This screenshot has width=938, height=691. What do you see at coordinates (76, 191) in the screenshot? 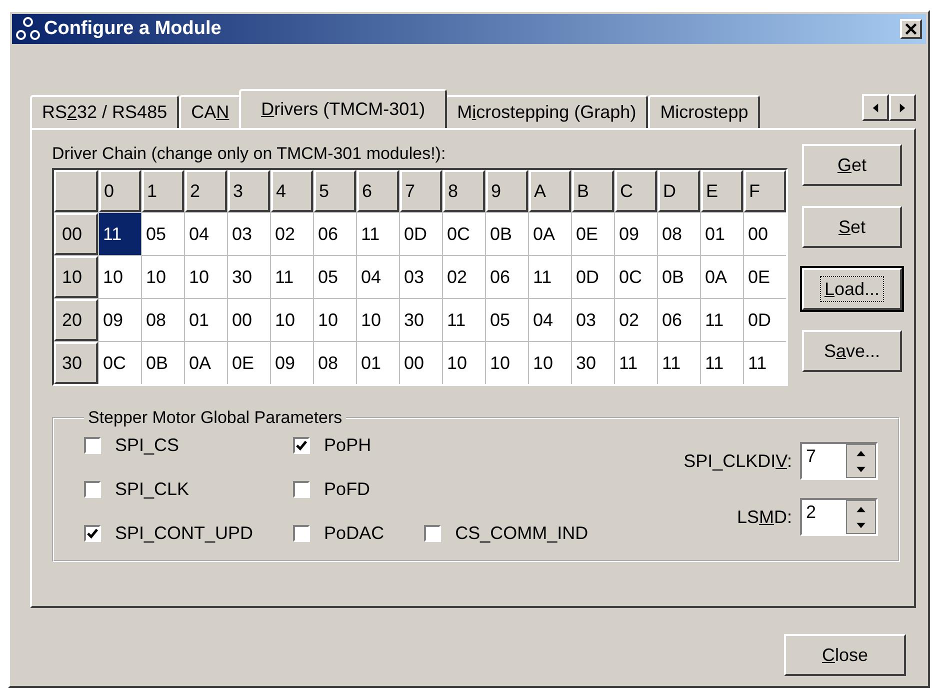
I see `grid-corner-cell` at bounding box center [76, 191].